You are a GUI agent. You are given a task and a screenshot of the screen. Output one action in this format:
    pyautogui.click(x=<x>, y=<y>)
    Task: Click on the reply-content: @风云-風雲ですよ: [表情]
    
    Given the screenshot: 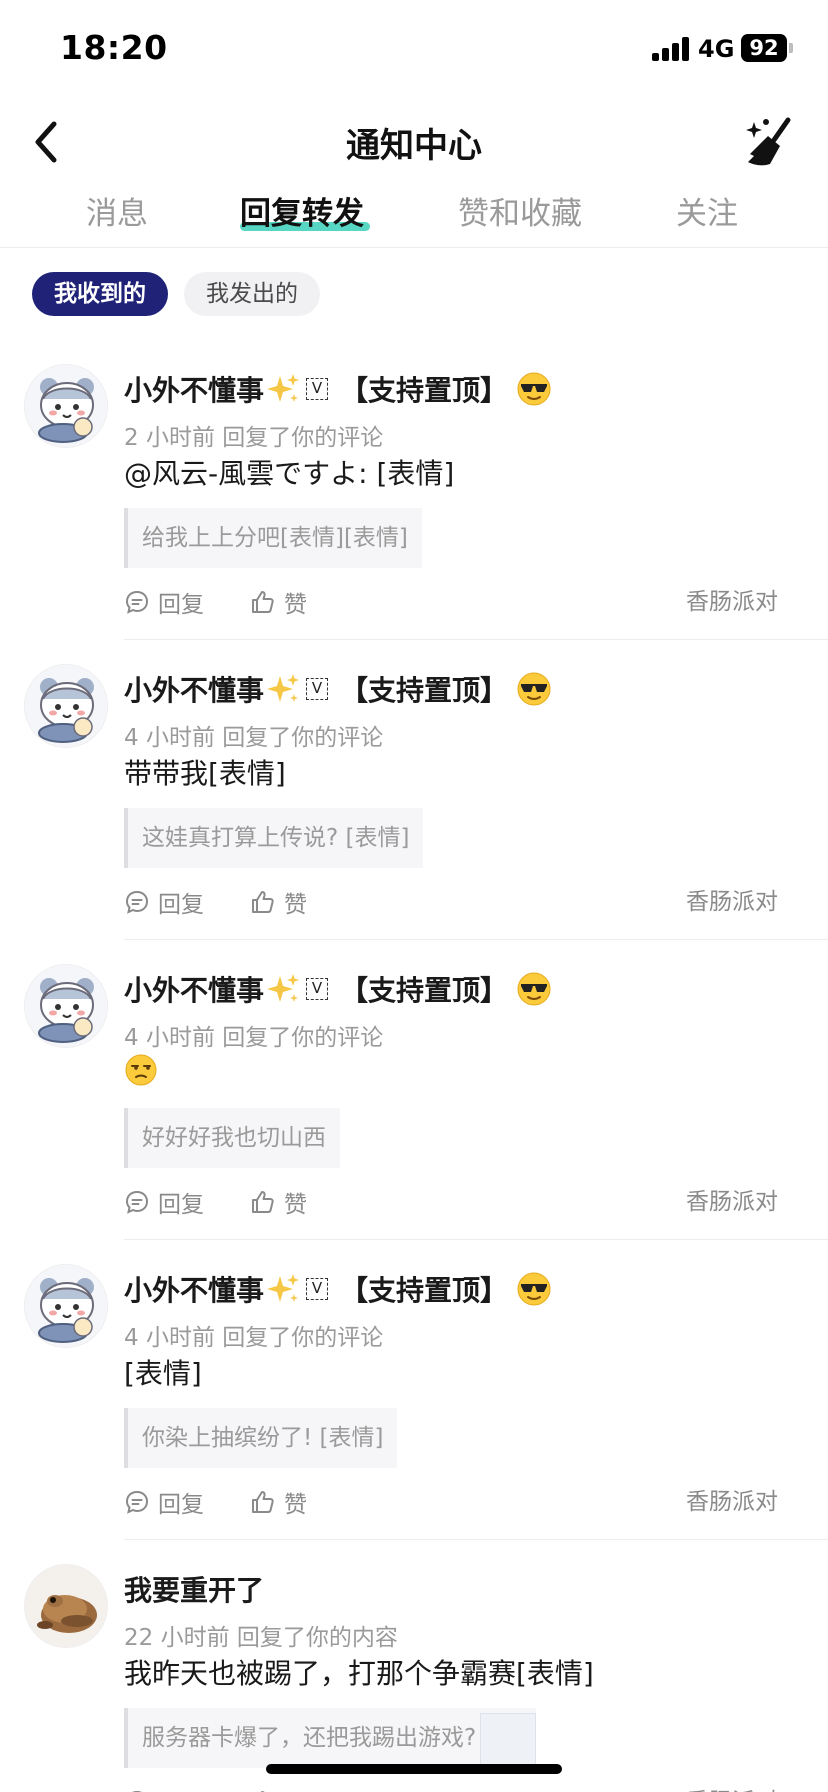 What is the action you would take?
    pyautogui.click(x=289, y=472)
    